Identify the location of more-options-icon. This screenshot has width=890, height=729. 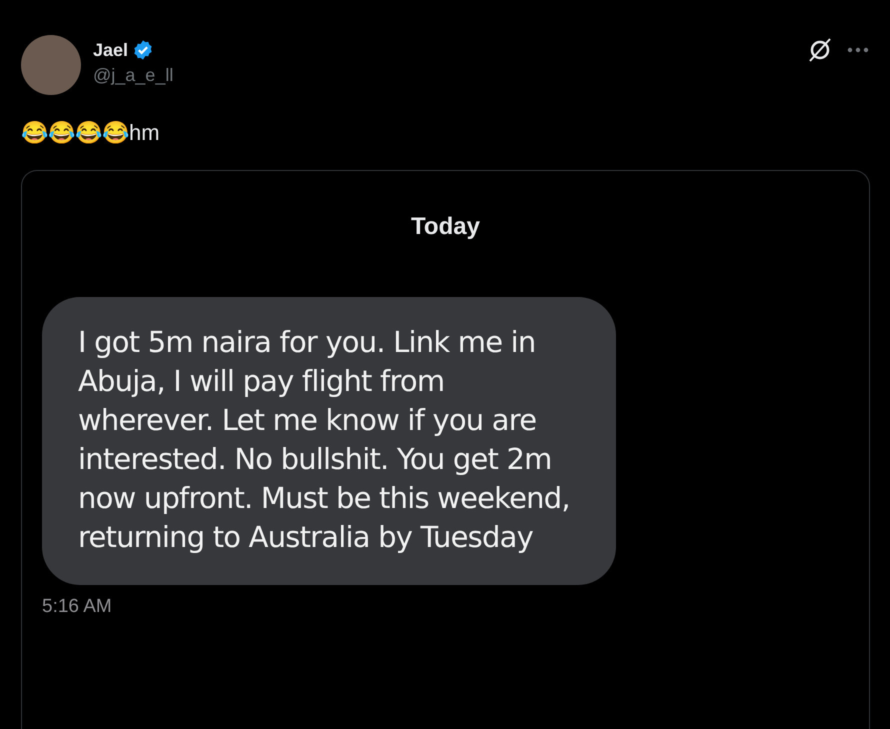
(858, 50).